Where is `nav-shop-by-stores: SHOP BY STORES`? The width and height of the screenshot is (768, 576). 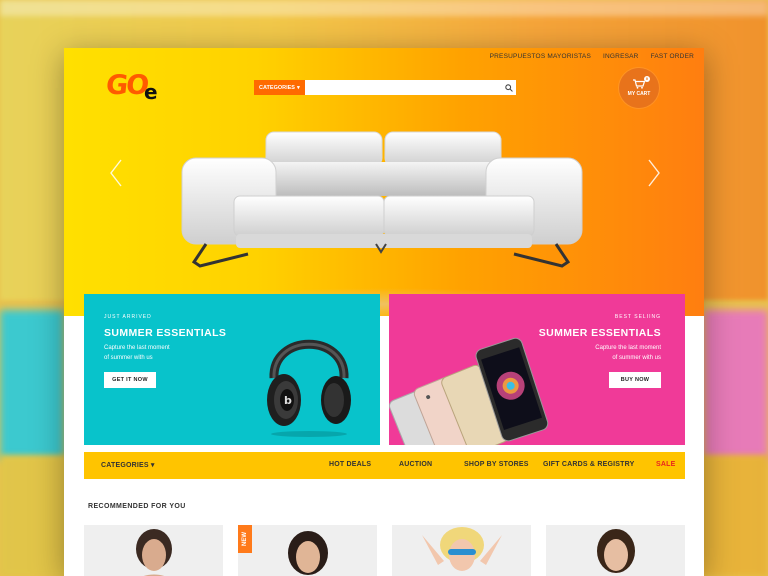 nav-shop-by-stores: SHOP BY STORES is located at coordinates (496, 464).